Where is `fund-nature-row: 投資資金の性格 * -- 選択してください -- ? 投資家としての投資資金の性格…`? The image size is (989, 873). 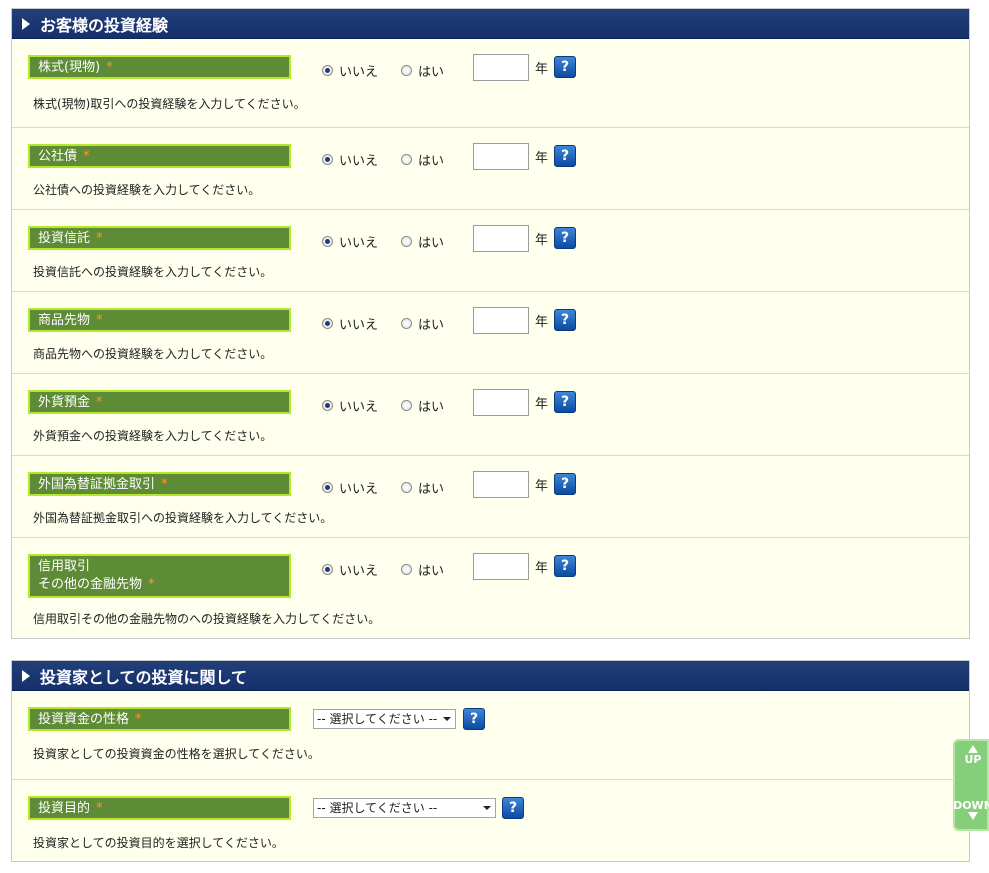
fund-nature-row: 投資資金の性格 * -- 選択してください -- ? 投資家としての投資資金の性格… is located at coordinates (490, 735).